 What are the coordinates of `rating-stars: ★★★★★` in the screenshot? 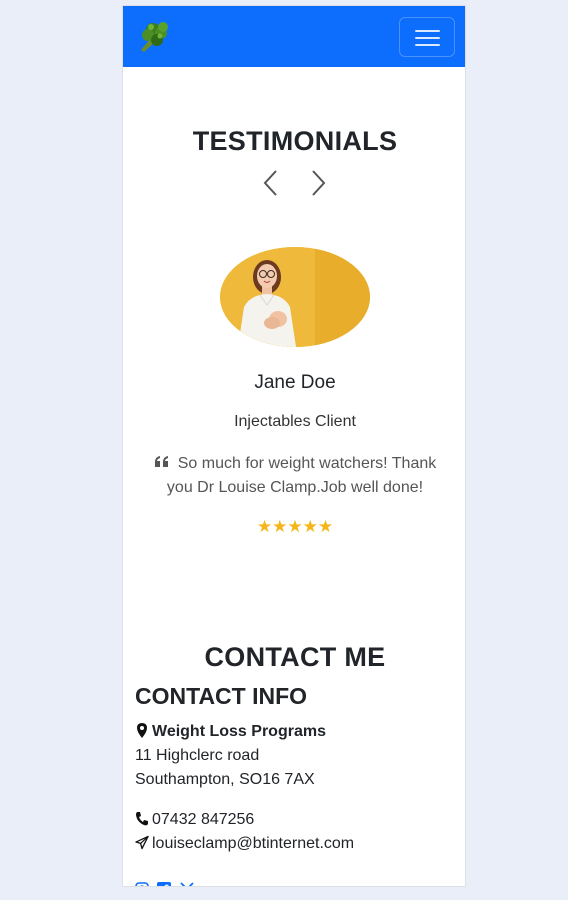 It's located at (295, 526).